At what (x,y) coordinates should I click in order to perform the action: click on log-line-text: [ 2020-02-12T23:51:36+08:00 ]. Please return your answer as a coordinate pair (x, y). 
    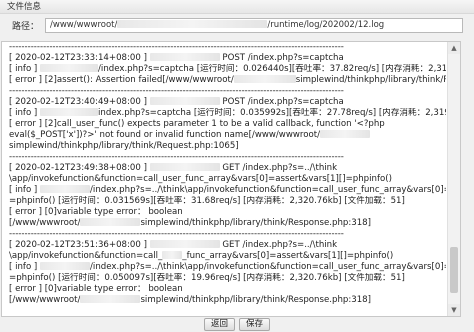
    Looking at the image, I should click on (79, 245).